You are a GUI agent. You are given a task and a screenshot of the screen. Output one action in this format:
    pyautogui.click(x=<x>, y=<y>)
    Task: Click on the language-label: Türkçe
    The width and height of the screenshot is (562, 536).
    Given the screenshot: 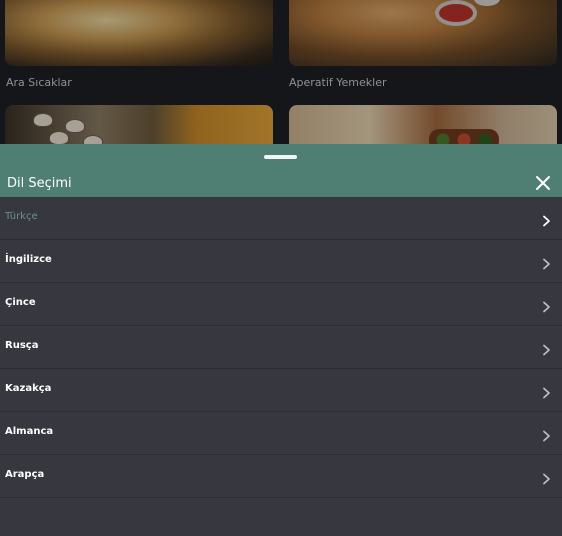 What is the action you would take?
    pyautogui.click(x=21, y=216)
    